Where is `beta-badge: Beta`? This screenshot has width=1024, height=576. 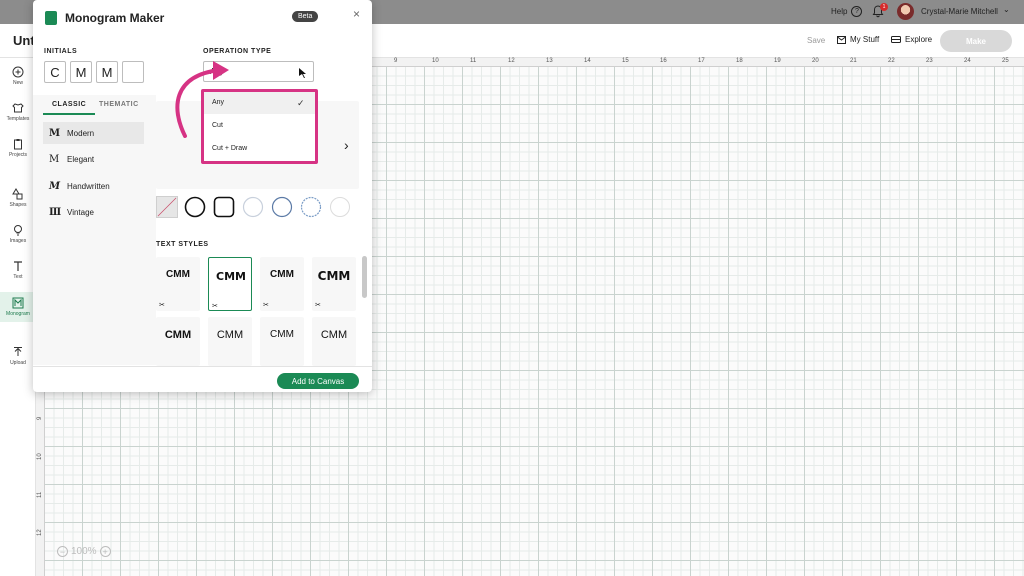 beta-badge: Beta is located at coordinates (305, 16).